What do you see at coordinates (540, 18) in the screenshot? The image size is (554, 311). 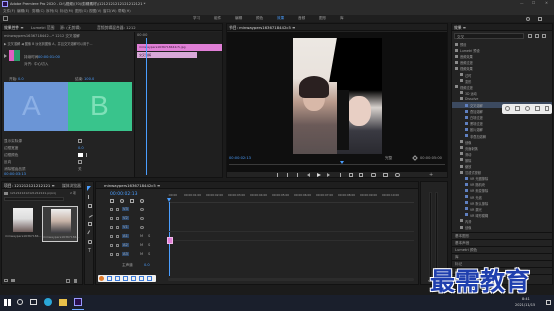 I see `share-icon` at bounding box center [540, 18].